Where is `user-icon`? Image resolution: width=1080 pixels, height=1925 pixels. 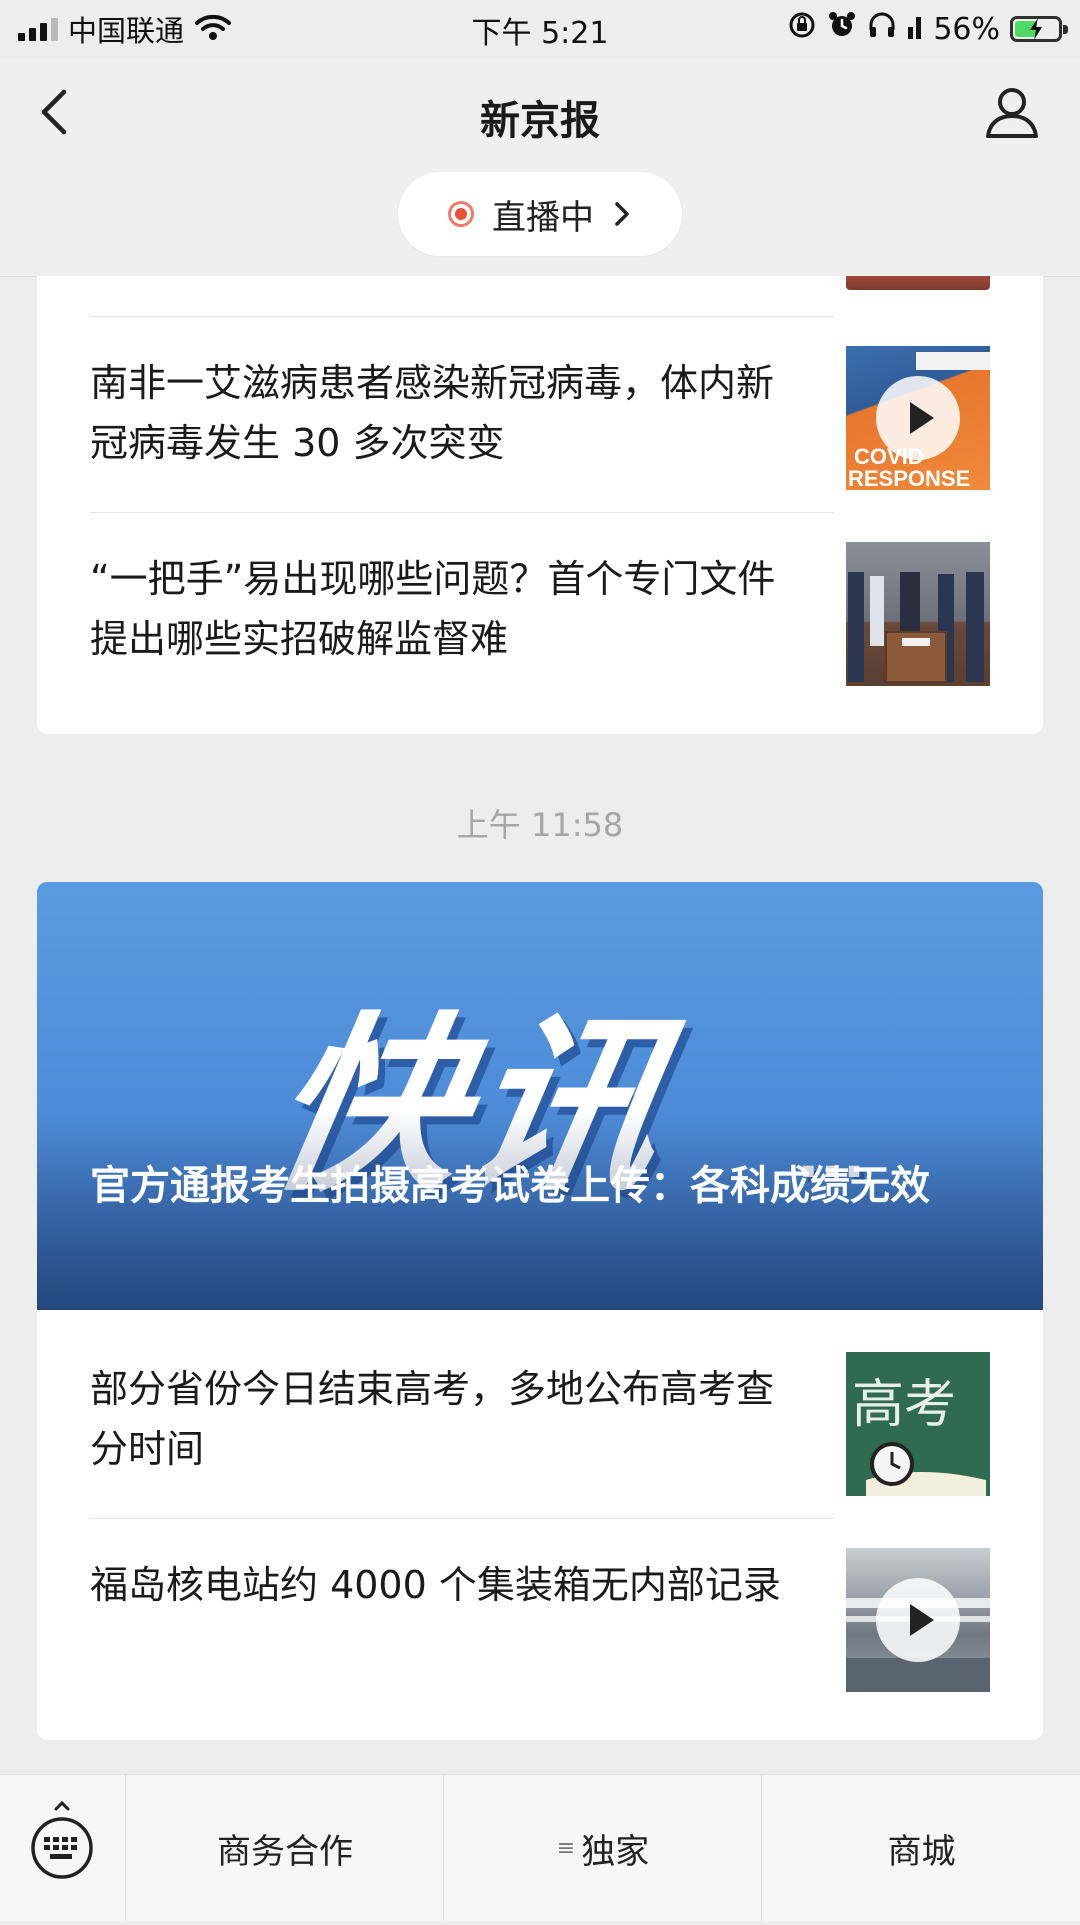
user-icon is located at coordinates (1012, 113).